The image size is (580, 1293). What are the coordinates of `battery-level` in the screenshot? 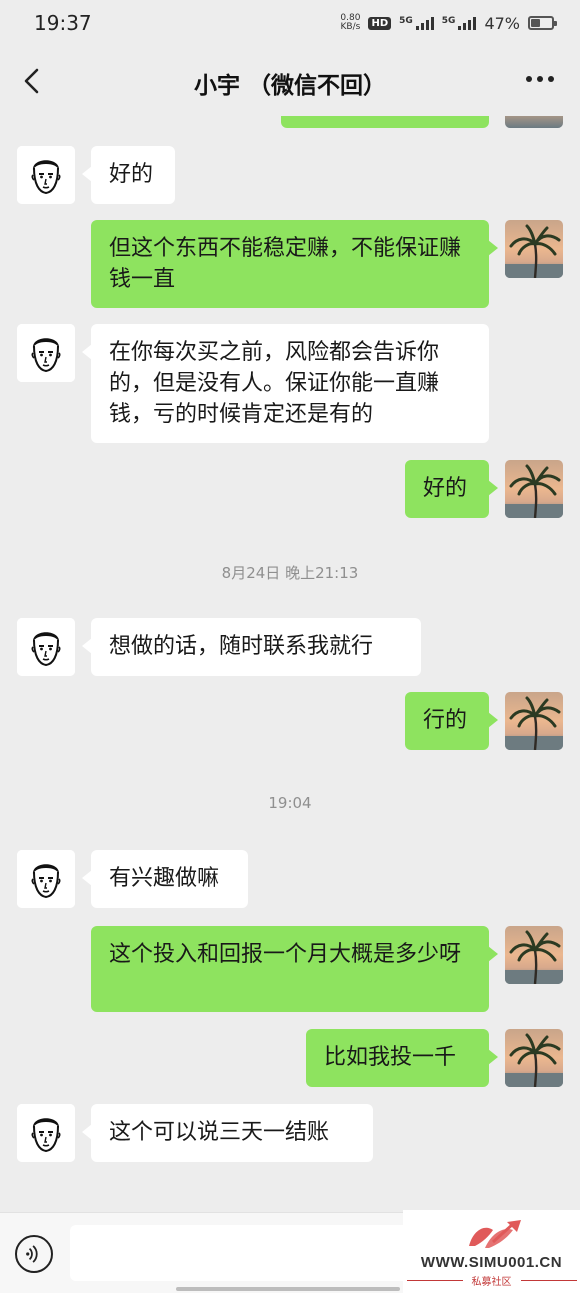 It's located at (536, 23).